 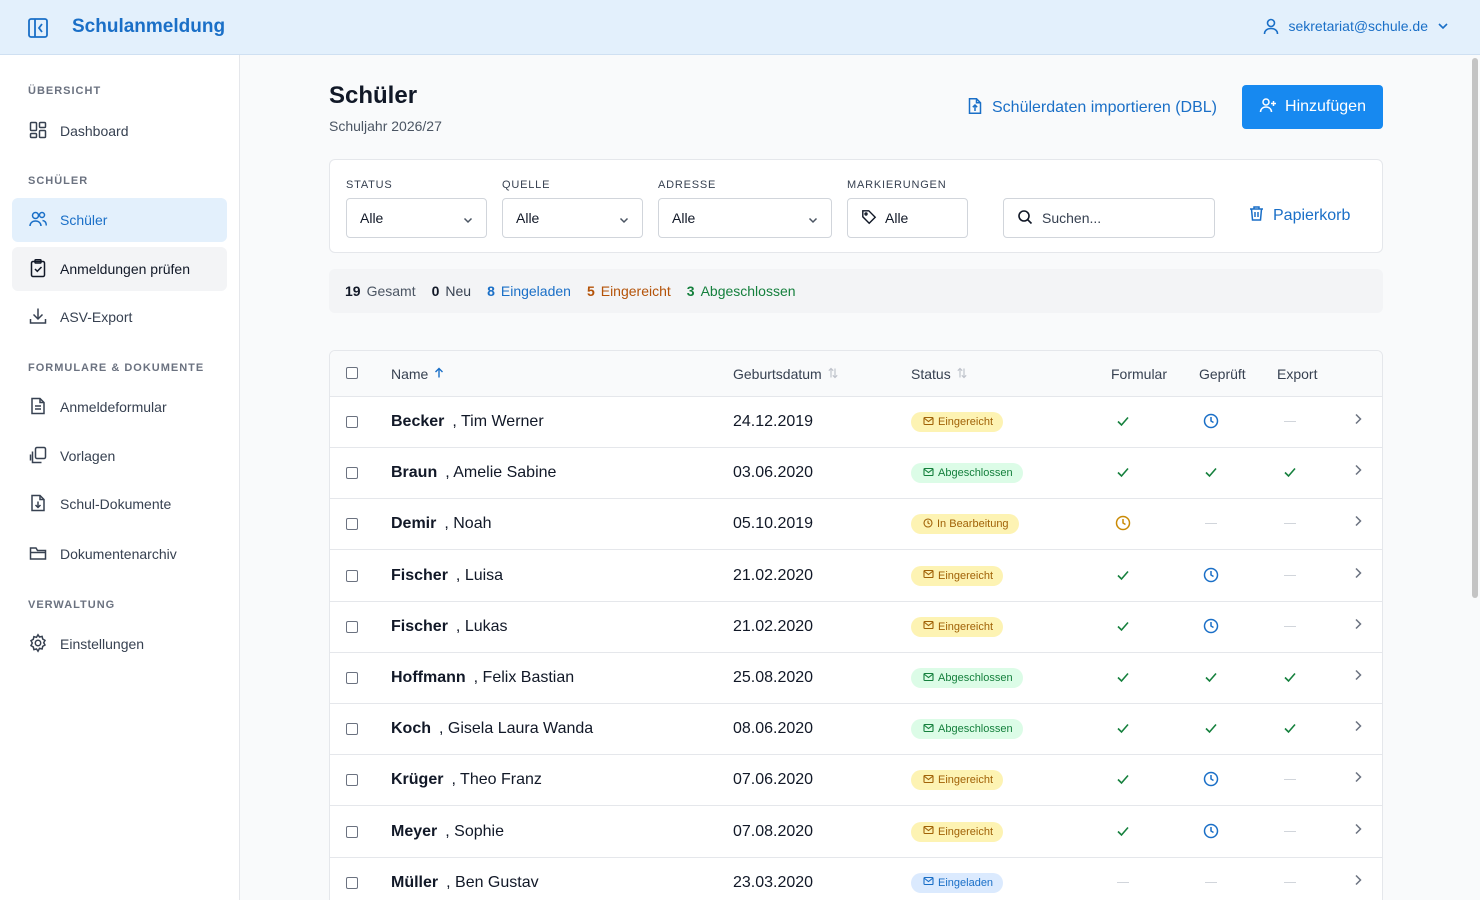 I want to click on student-last-name: Becker, so click(x=418, y=421).